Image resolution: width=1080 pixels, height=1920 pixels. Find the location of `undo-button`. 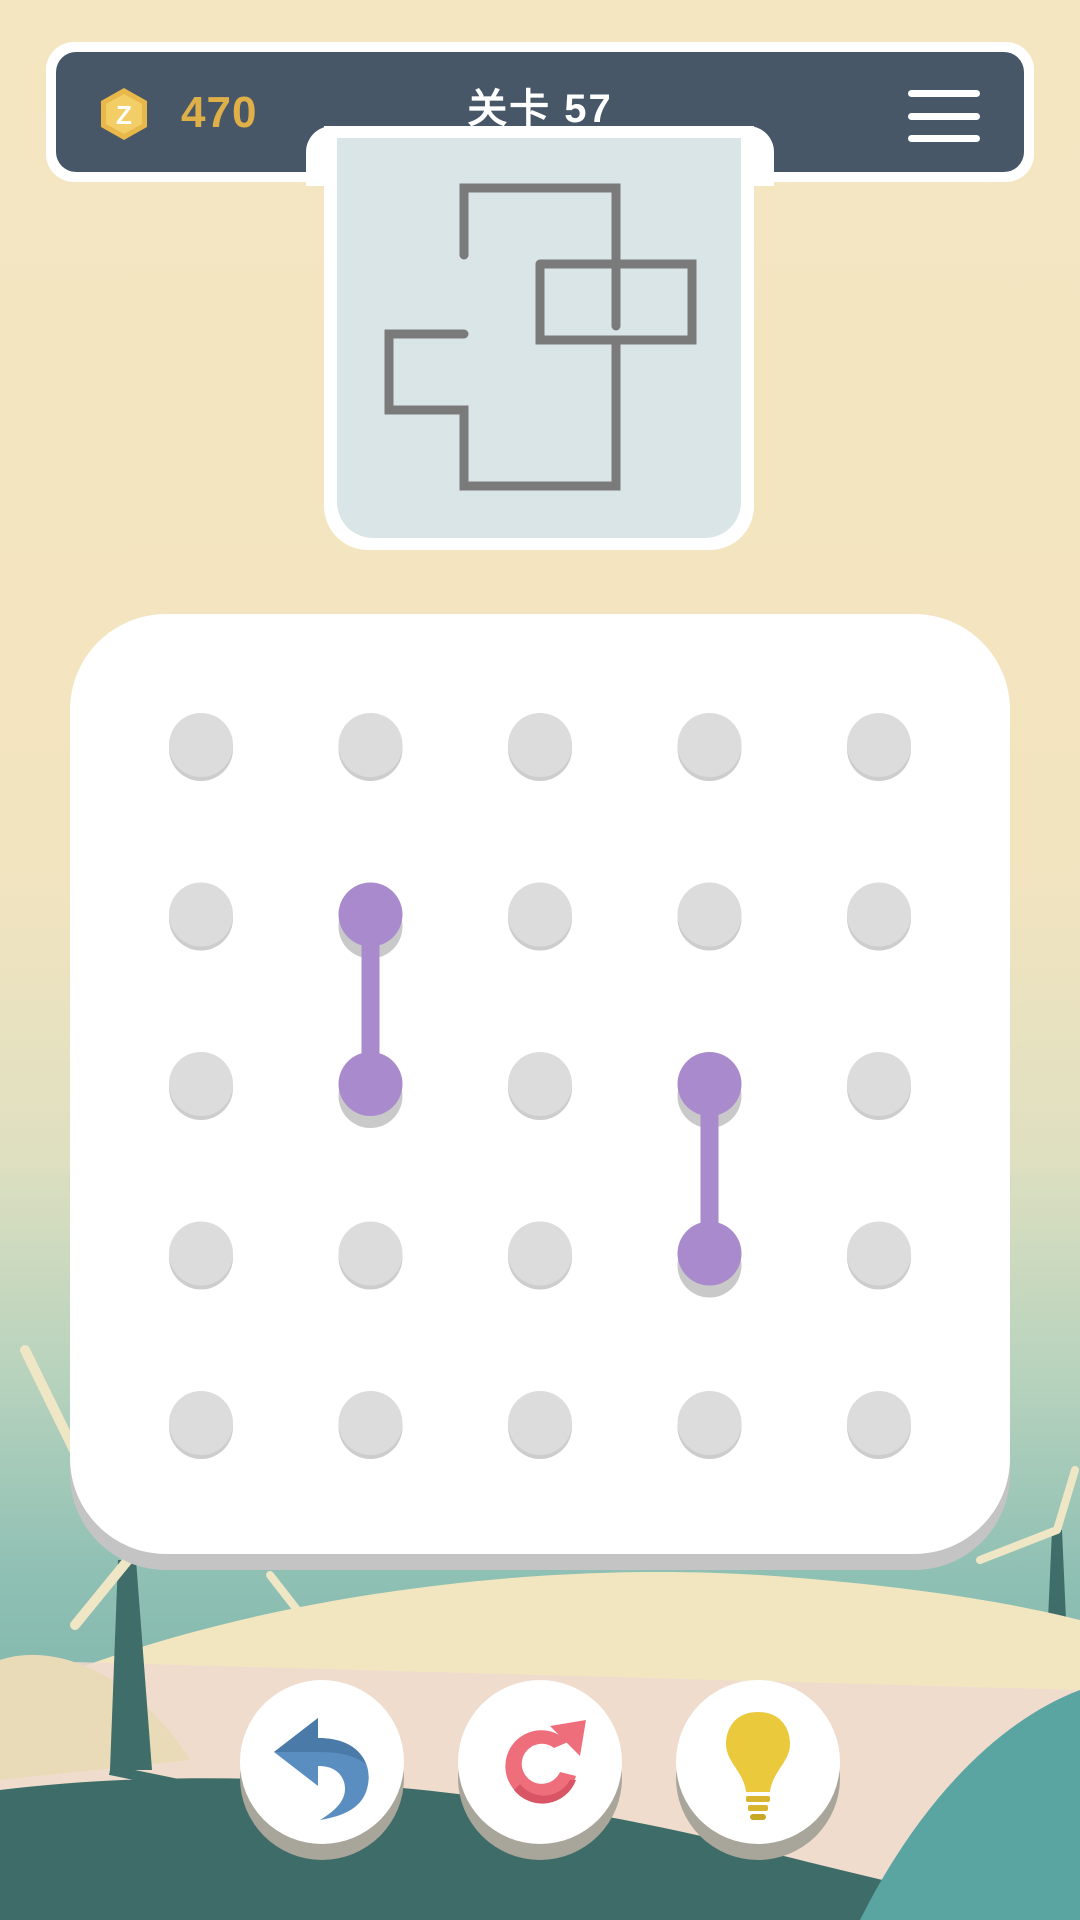

undo-button is located at coordinates (322, 1762).